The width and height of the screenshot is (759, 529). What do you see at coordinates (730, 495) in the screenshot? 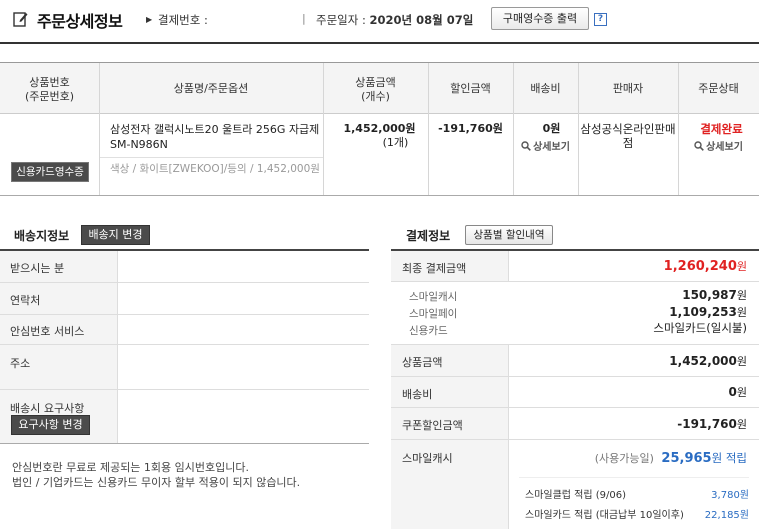
I see `earn-row-amount: 3,780원` at bounding box center [730, 495].